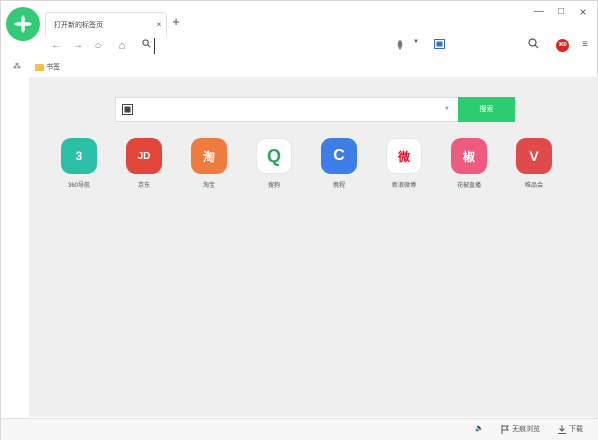 The height and width of the screenshot is (440, 598). I want to click on tab-title: 打开新的标签页, so click(78, 25).